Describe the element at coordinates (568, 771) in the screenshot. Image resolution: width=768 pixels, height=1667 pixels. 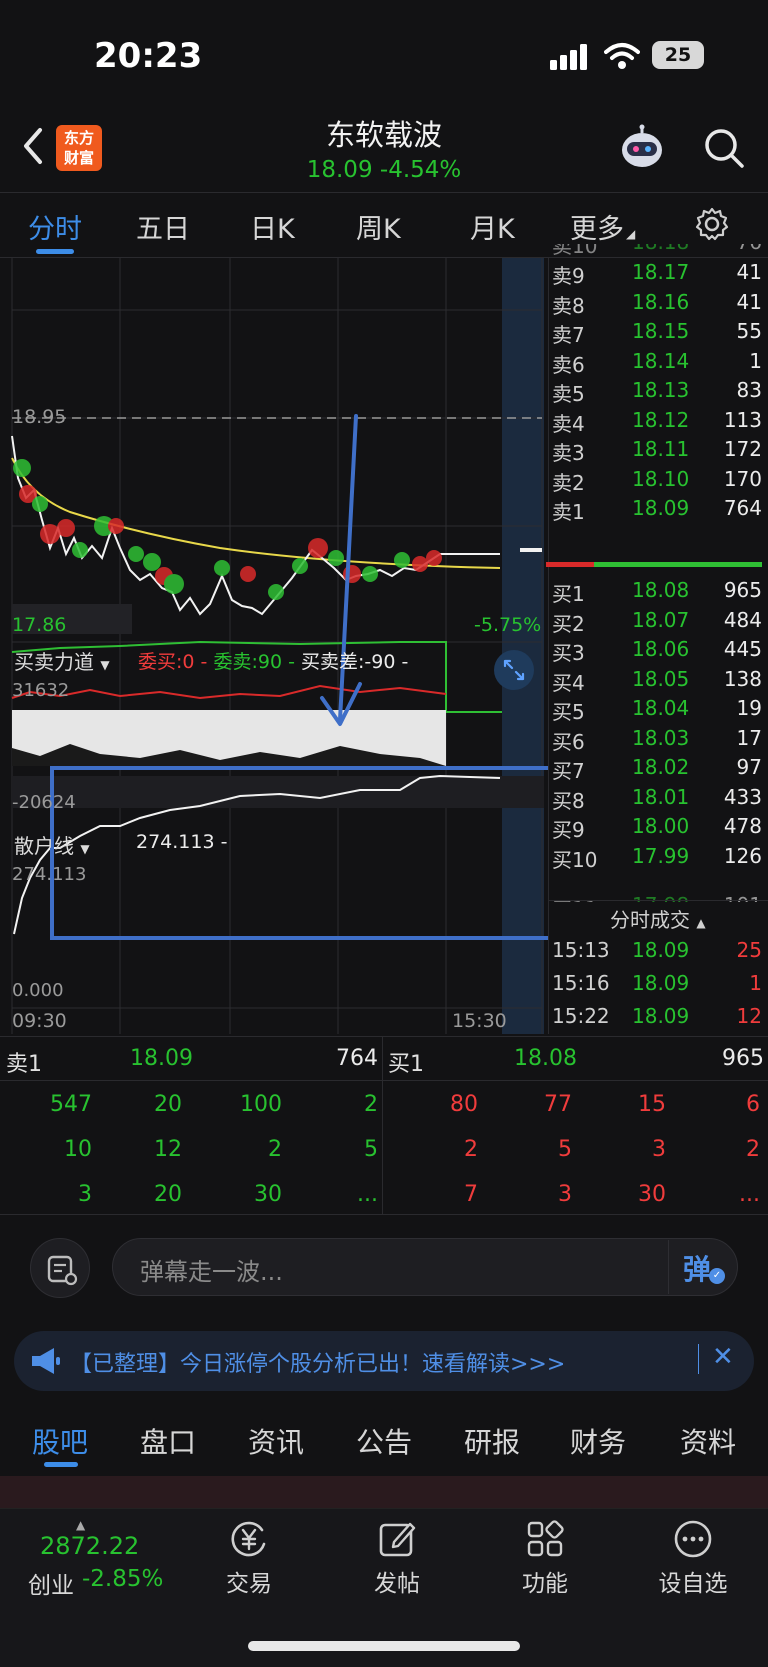
I see `order-label: 买7` at that location.